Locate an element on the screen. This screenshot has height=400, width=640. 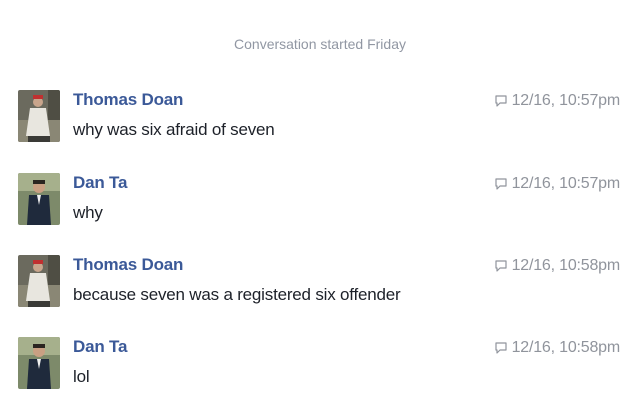
message-item: Dan Ta lol 12/16, 10:58pm is located at coordinates (321, 365).